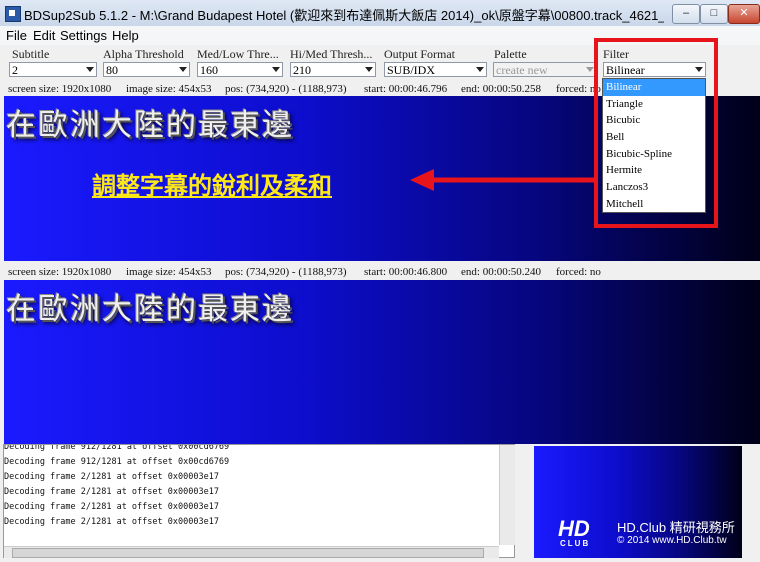 This screenshot has height=562, width=760. I want to click on app-icon, so click(13, 14).